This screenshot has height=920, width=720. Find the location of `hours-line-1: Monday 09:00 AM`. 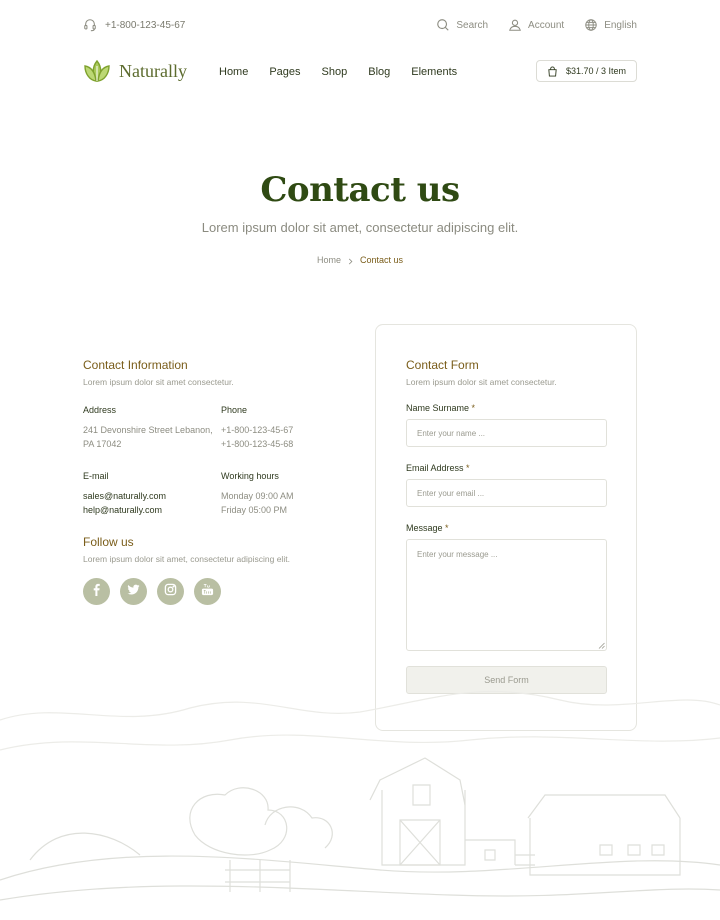

hours-line-1: Monday 09:00 AM is located at coordinates (257, 496).